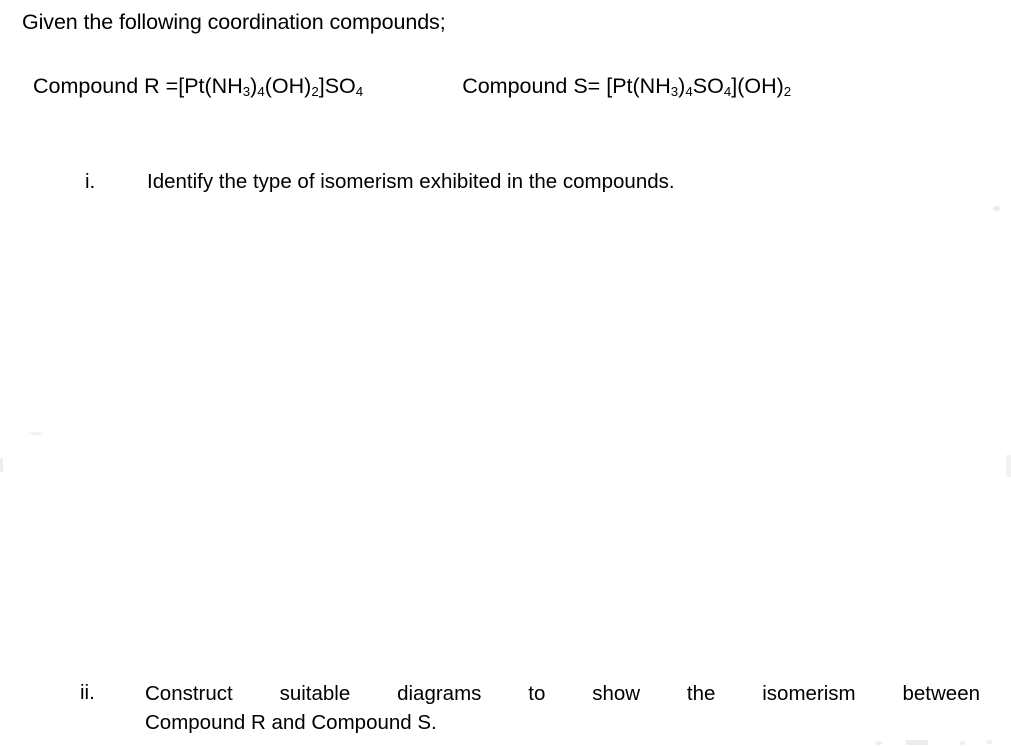  Describe the element at coordinates (699, 87) in the screenshot. I see `compound-s-formula: [Pt(NH3)4SO4](OH)2` at that location.